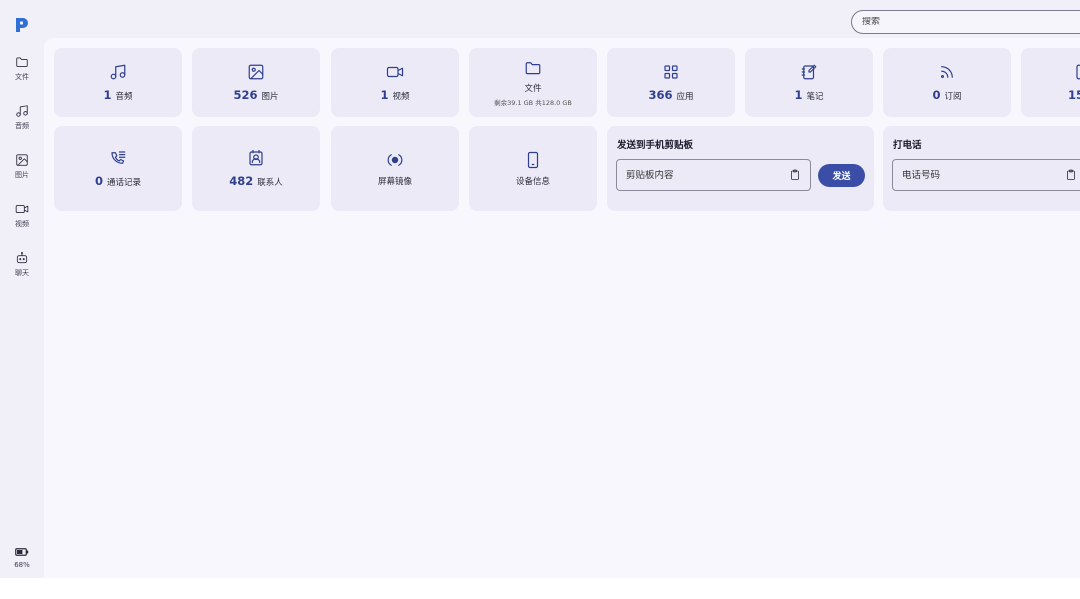 This screenshot has width=1080, height=599. What do you see at coordinates (118, 168) in the screenshot?
I see `card-call-log: 0 通话记录` at bounding box center [118, 168].